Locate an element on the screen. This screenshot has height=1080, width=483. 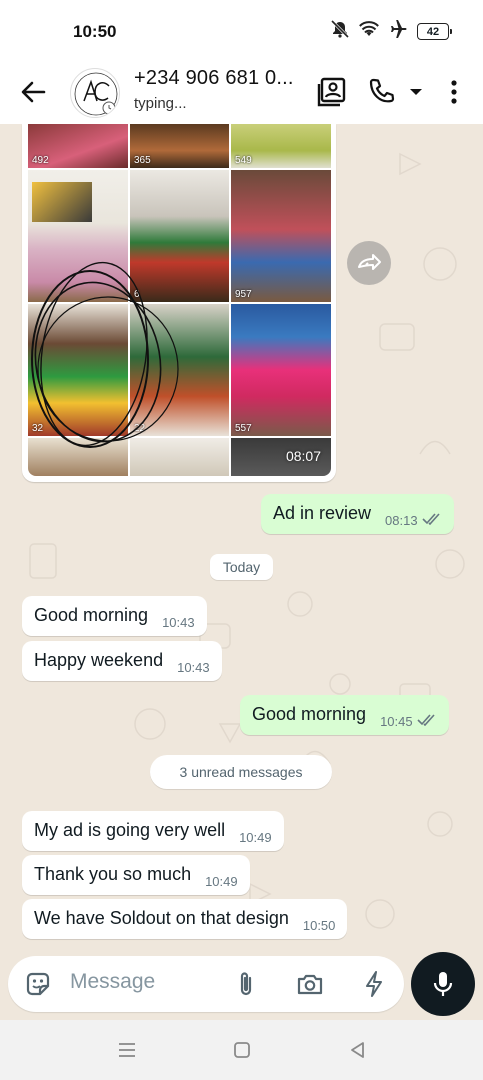
paperclip-icon is located at coordinates (246, 984).